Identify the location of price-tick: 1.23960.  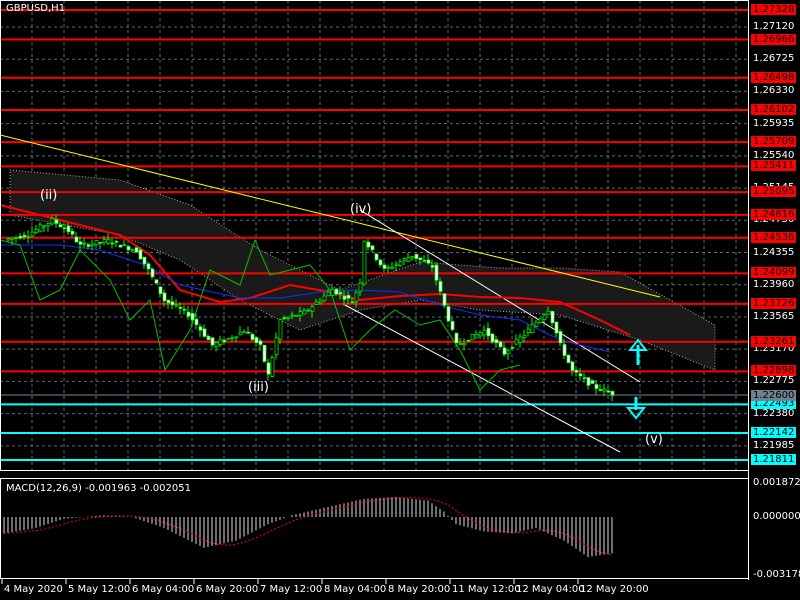
(774, 284).